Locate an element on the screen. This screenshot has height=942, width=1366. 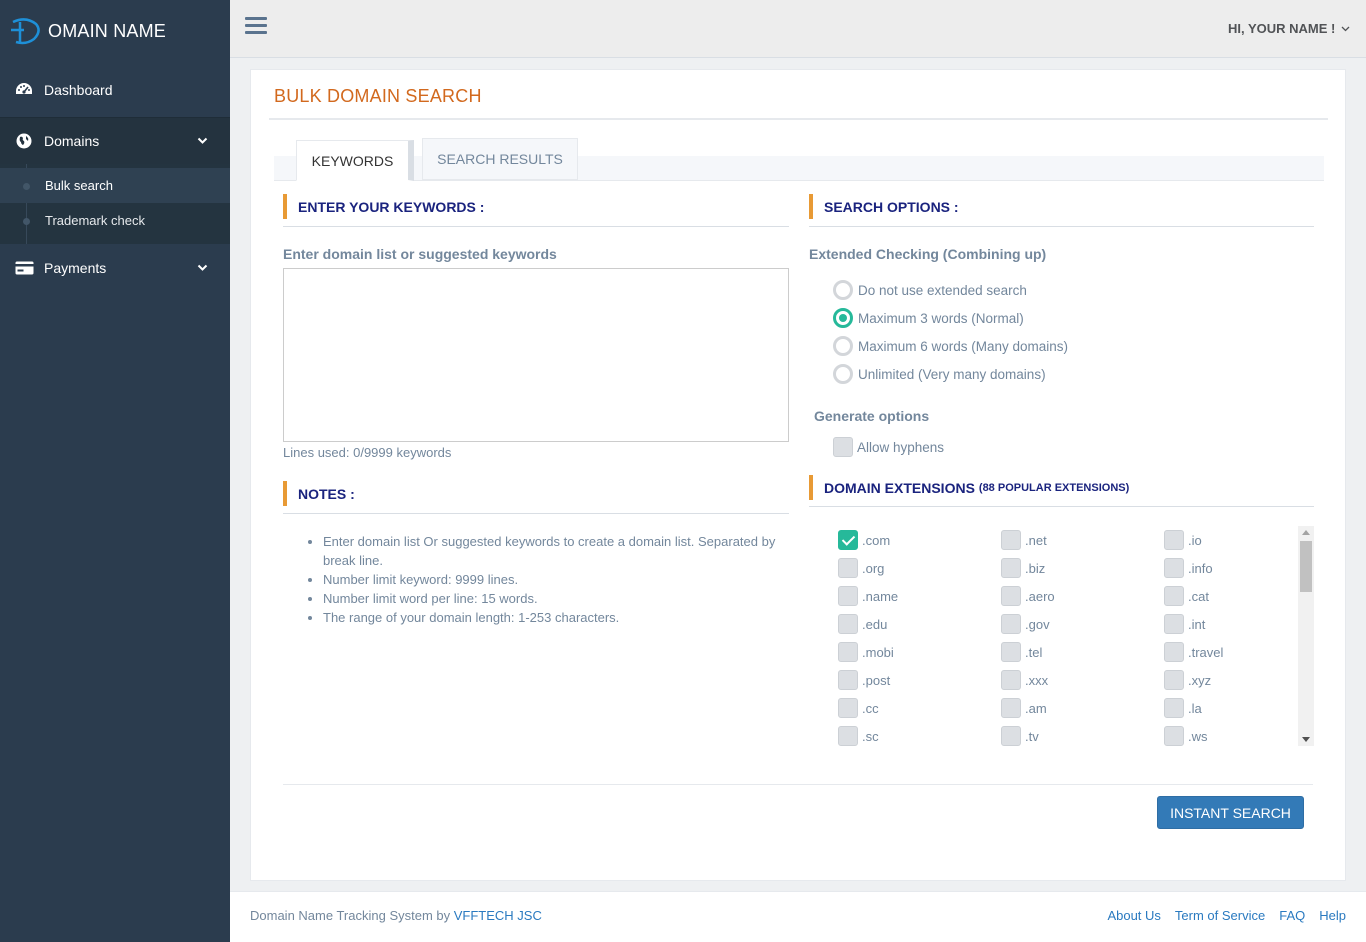
radio-option-max-6-words: Maximum 6 words (Many domains) is located at coordinates (950, 346).